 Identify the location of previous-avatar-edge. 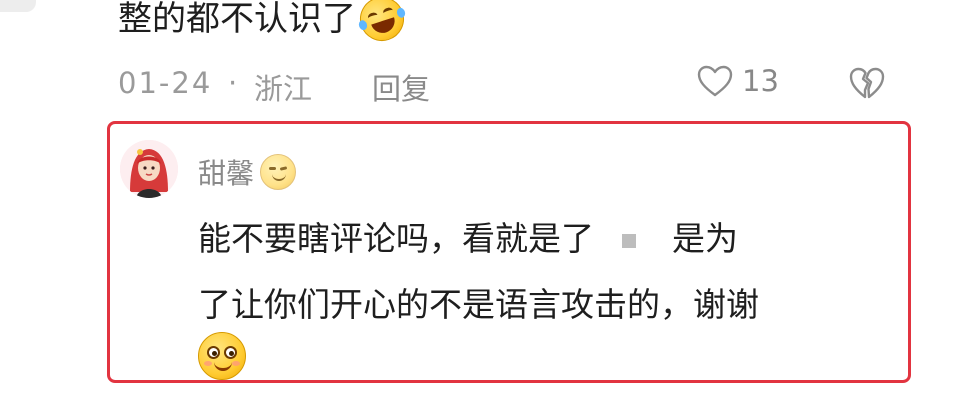
(18, 6).